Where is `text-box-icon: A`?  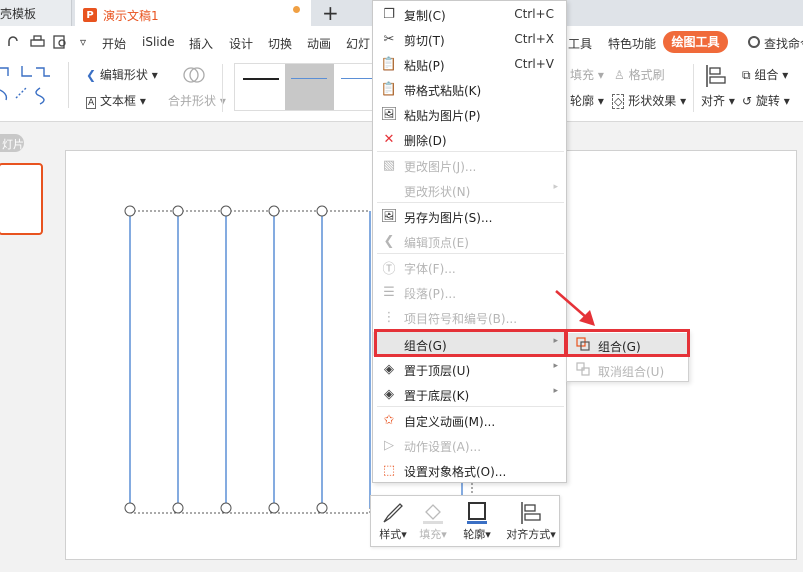 text-box-icon: A is located at coordinates (91, 103).